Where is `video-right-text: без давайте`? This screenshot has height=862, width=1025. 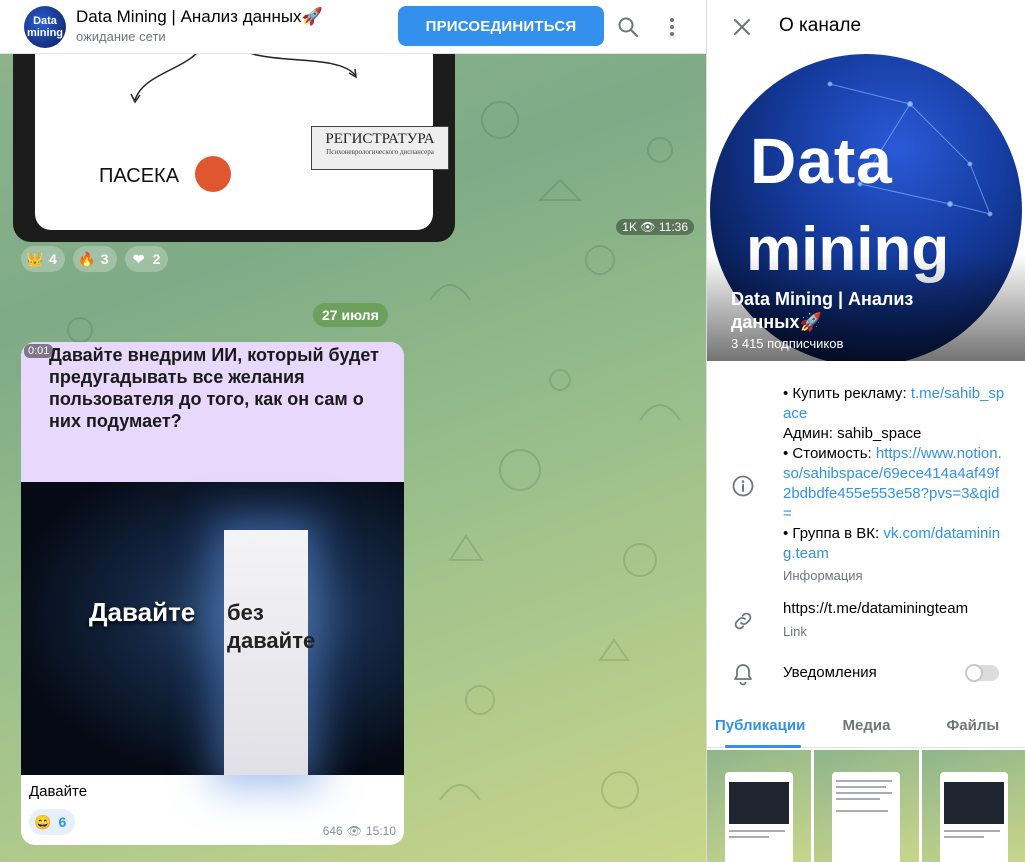 video-right-text: без давайте is located at coordinates (271, 626).